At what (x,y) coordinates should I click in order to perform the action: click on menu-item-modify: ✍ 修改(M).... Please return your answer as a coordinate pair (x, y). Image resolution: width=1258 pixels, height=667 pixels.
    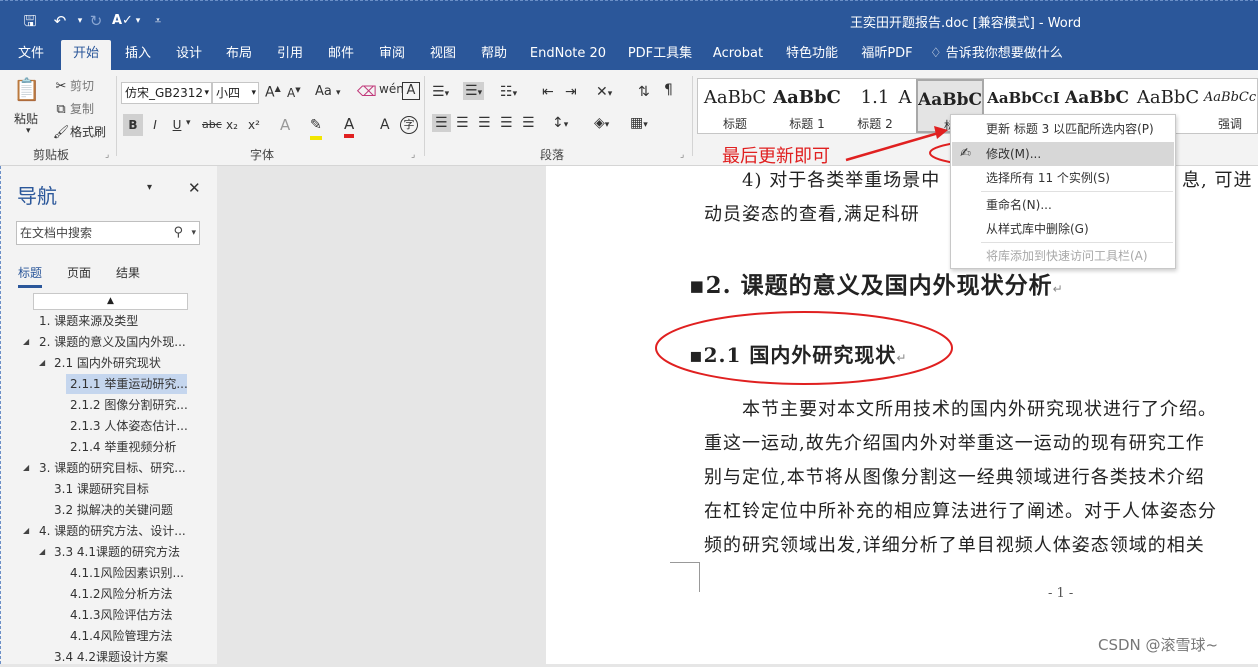
    Looking at the image, I should click on (1063, 154).